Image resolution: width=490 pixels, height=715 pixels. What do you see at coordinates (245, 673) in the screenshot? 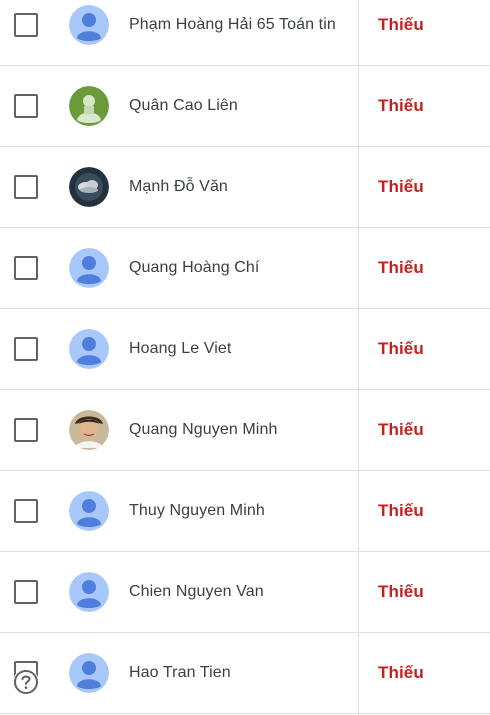
I see `student-row: Hao Tran Tien Thiếu` at bounding box center [245, 673].